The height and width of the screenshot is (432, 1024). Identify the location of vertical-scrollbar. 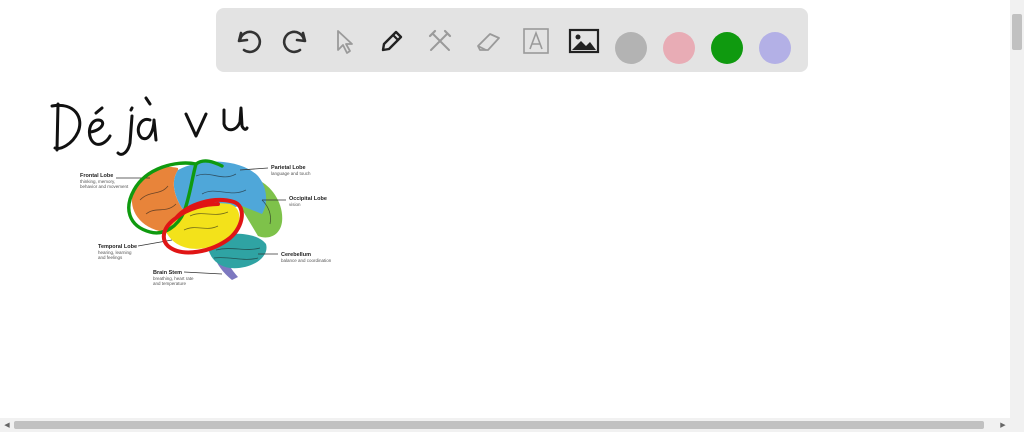
(1017, 209).